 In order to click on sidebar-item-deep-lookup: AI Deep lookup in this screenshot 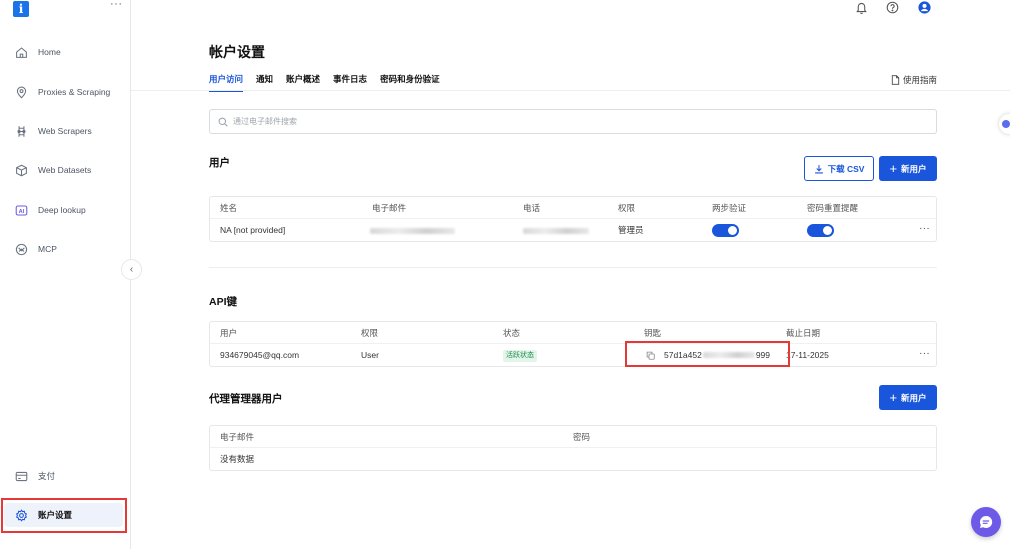, I will do `click(65, 210)`.